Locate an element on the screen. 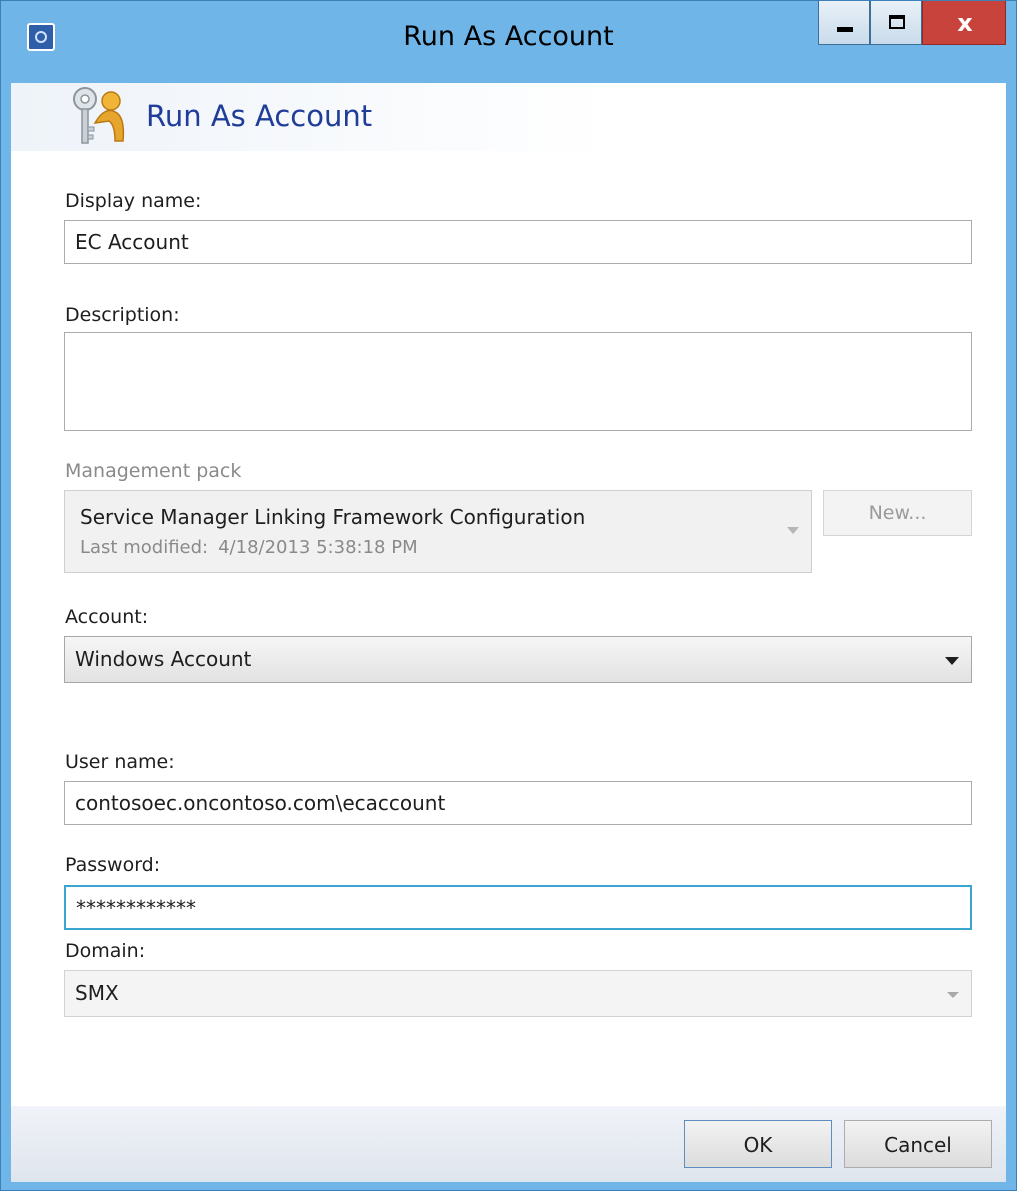  management-pack-last-modified: Last modified: 4/18/2013 5:38:18 PM is located at coordinates (249, 547).